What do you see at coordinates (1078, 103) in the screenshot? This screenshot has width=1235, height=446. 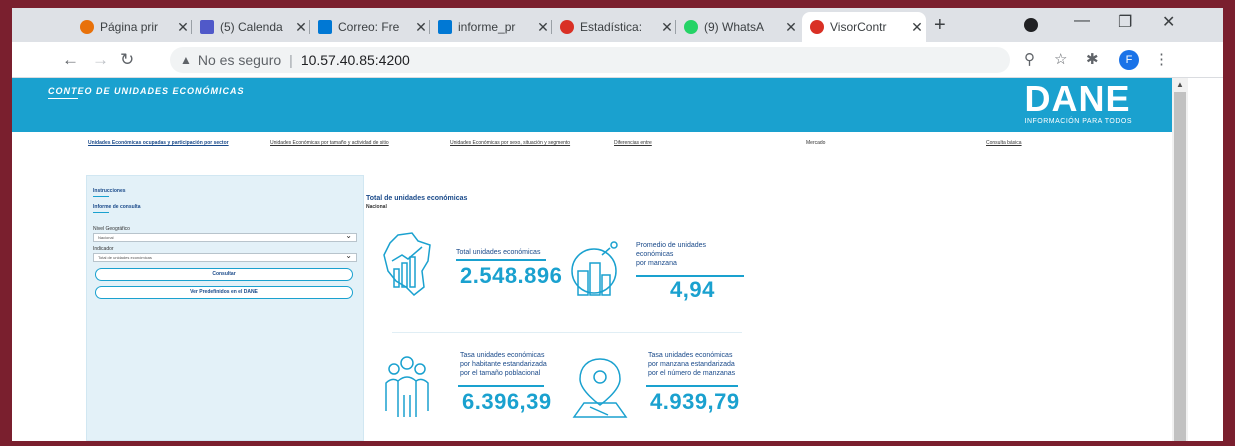 I see `dane-logo: DANE INFORMACIÓN PARA TODOS` at bounding box center [1078, 103].